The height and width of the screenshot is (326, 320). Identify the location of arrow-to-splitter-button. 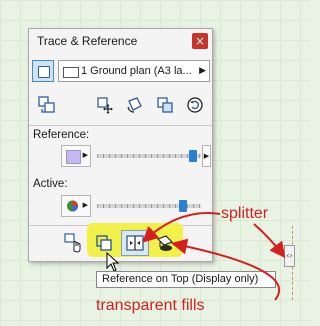
(181, 227).